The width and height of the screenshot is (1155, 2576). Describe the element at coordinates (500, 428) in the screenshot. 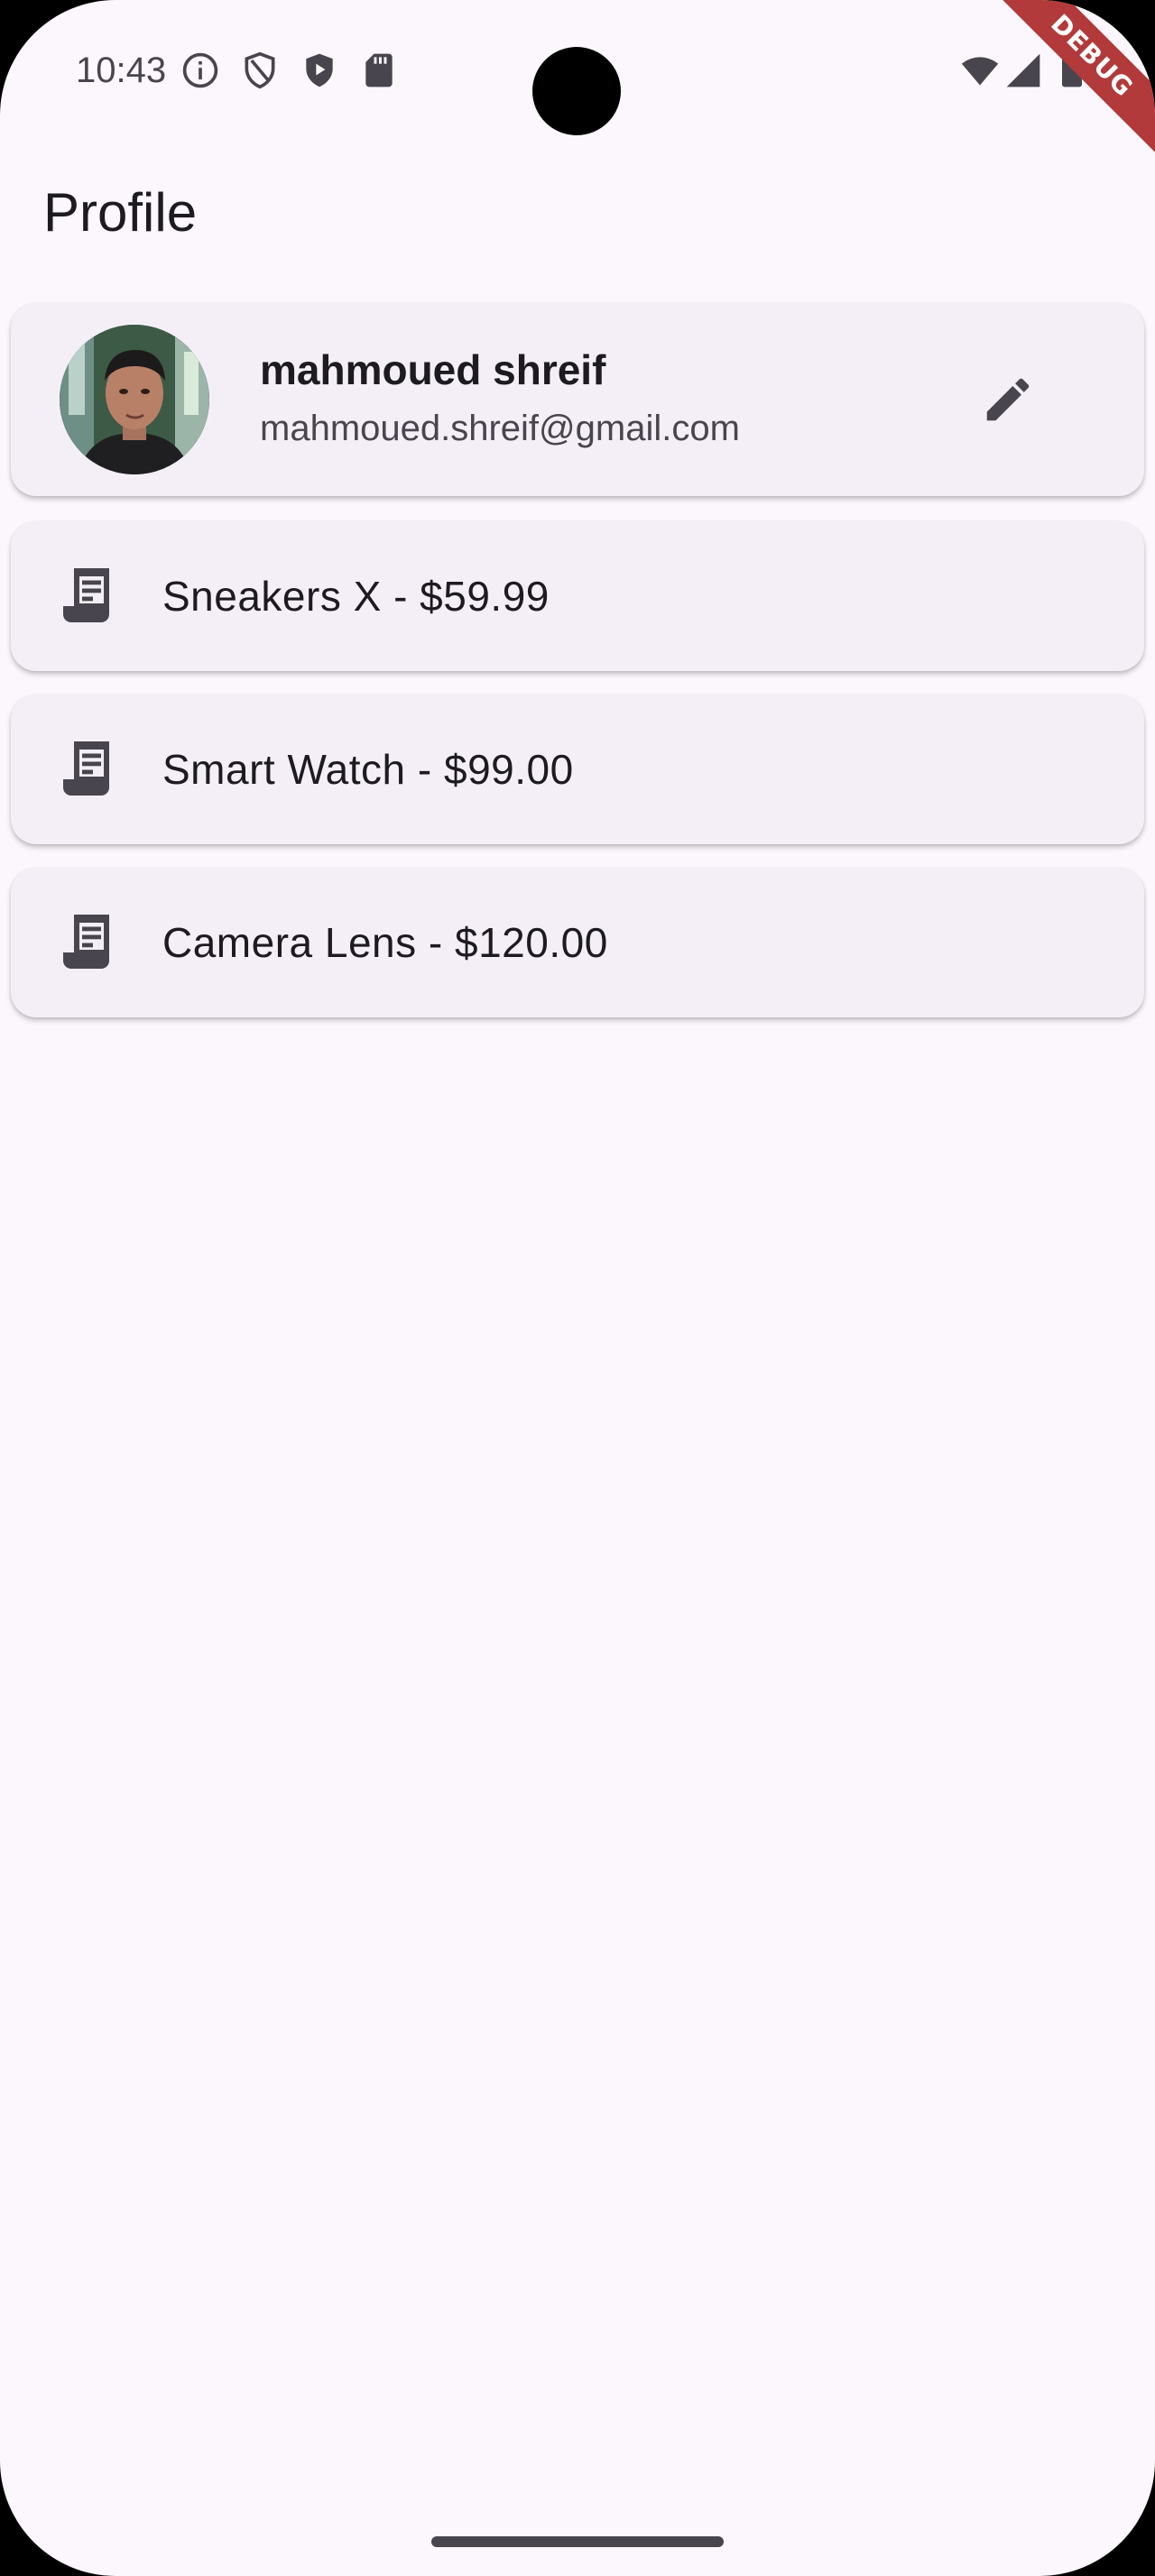

I see `user-email: mahmoued.shreif@gmail.com` at that location.